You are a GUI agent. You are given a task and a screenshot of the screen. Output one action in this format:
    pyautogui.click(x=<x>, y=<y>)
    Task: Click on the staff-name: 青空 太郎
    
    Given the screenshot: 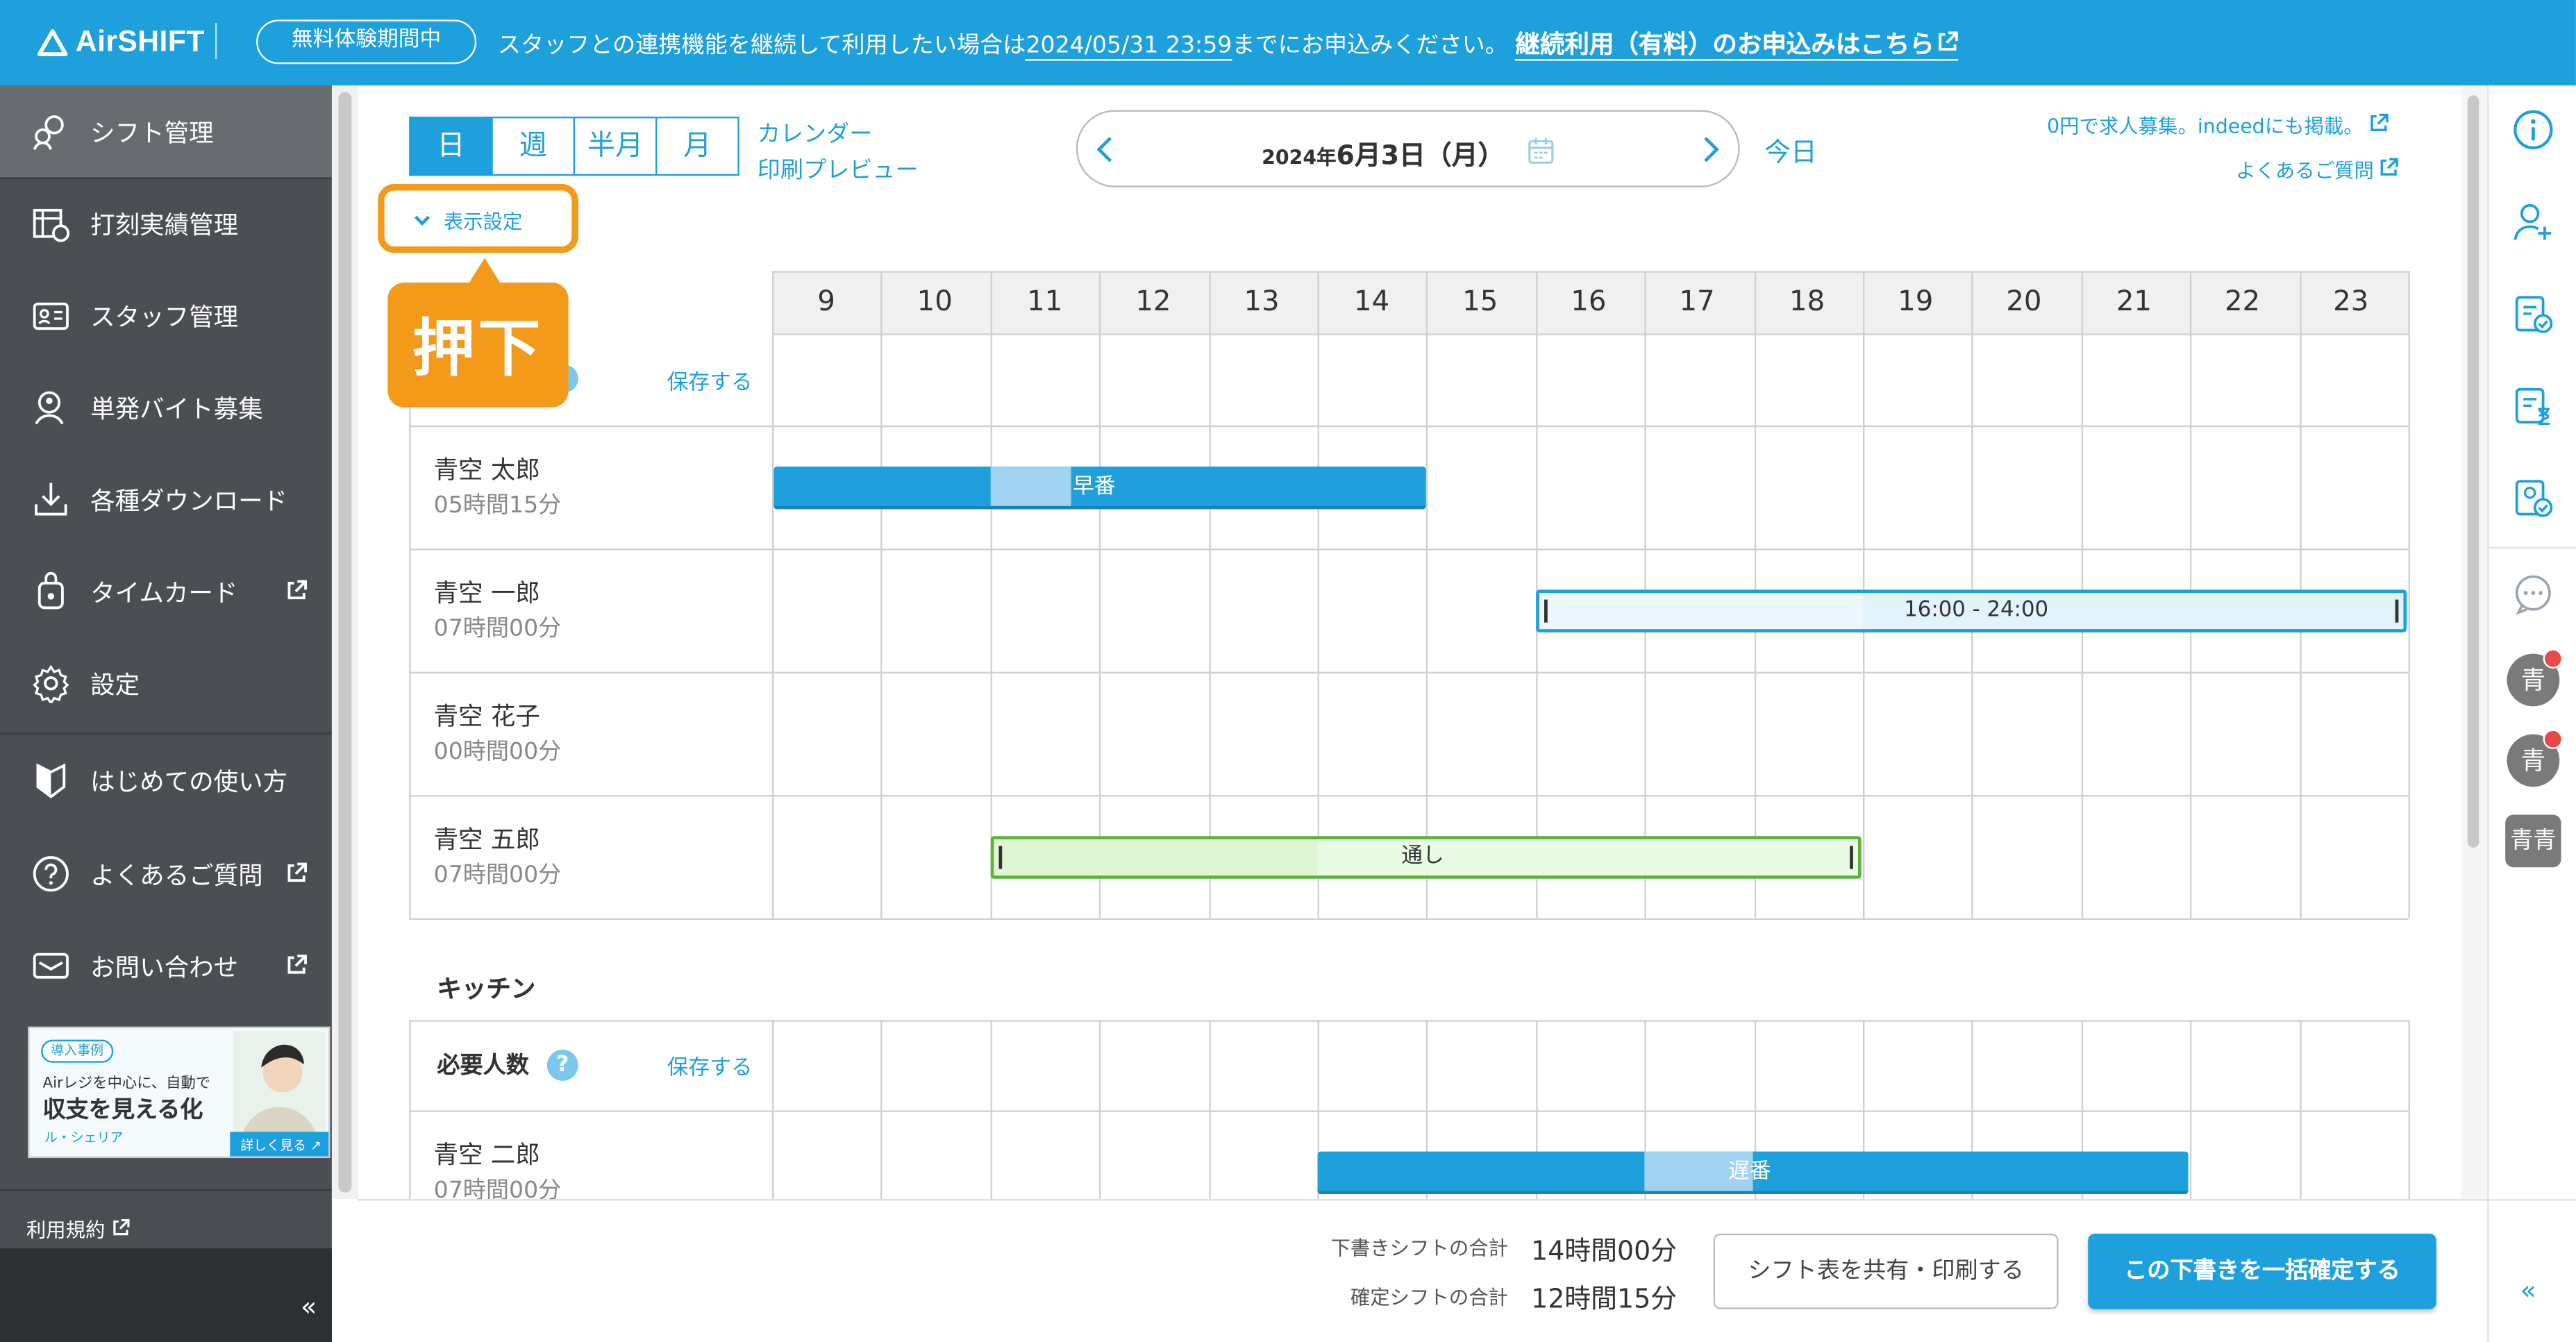 What is the action you would take?
    pyautogui.click(x=487, y=470)
    